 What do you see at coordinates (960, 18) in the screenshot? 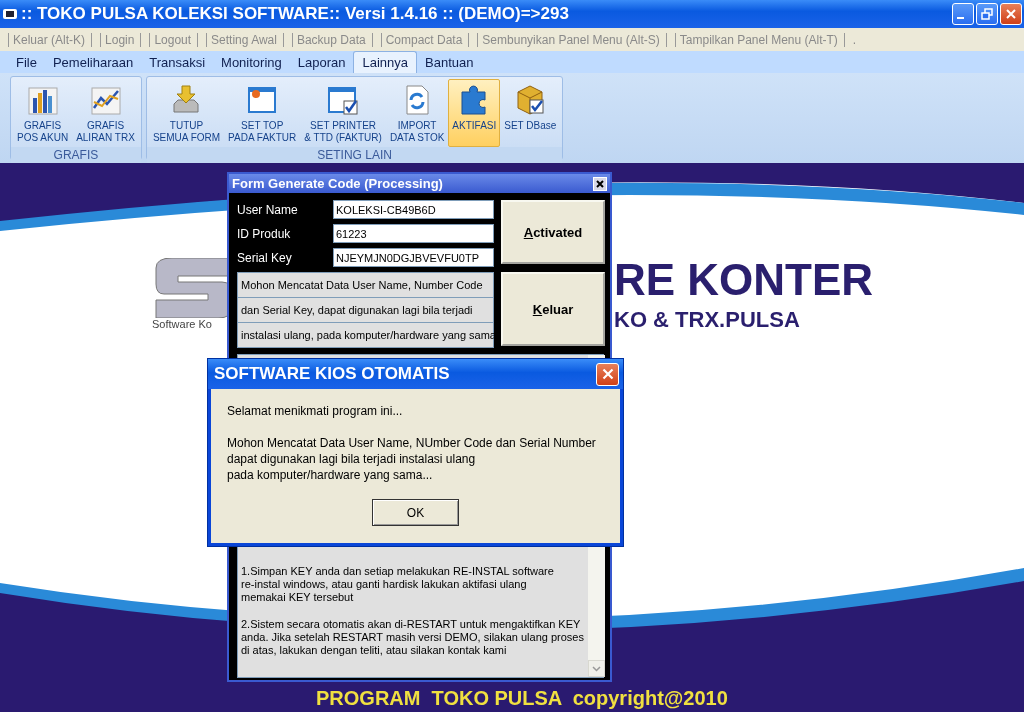
I see `minimize-icon` at bounding box center [960, 18].